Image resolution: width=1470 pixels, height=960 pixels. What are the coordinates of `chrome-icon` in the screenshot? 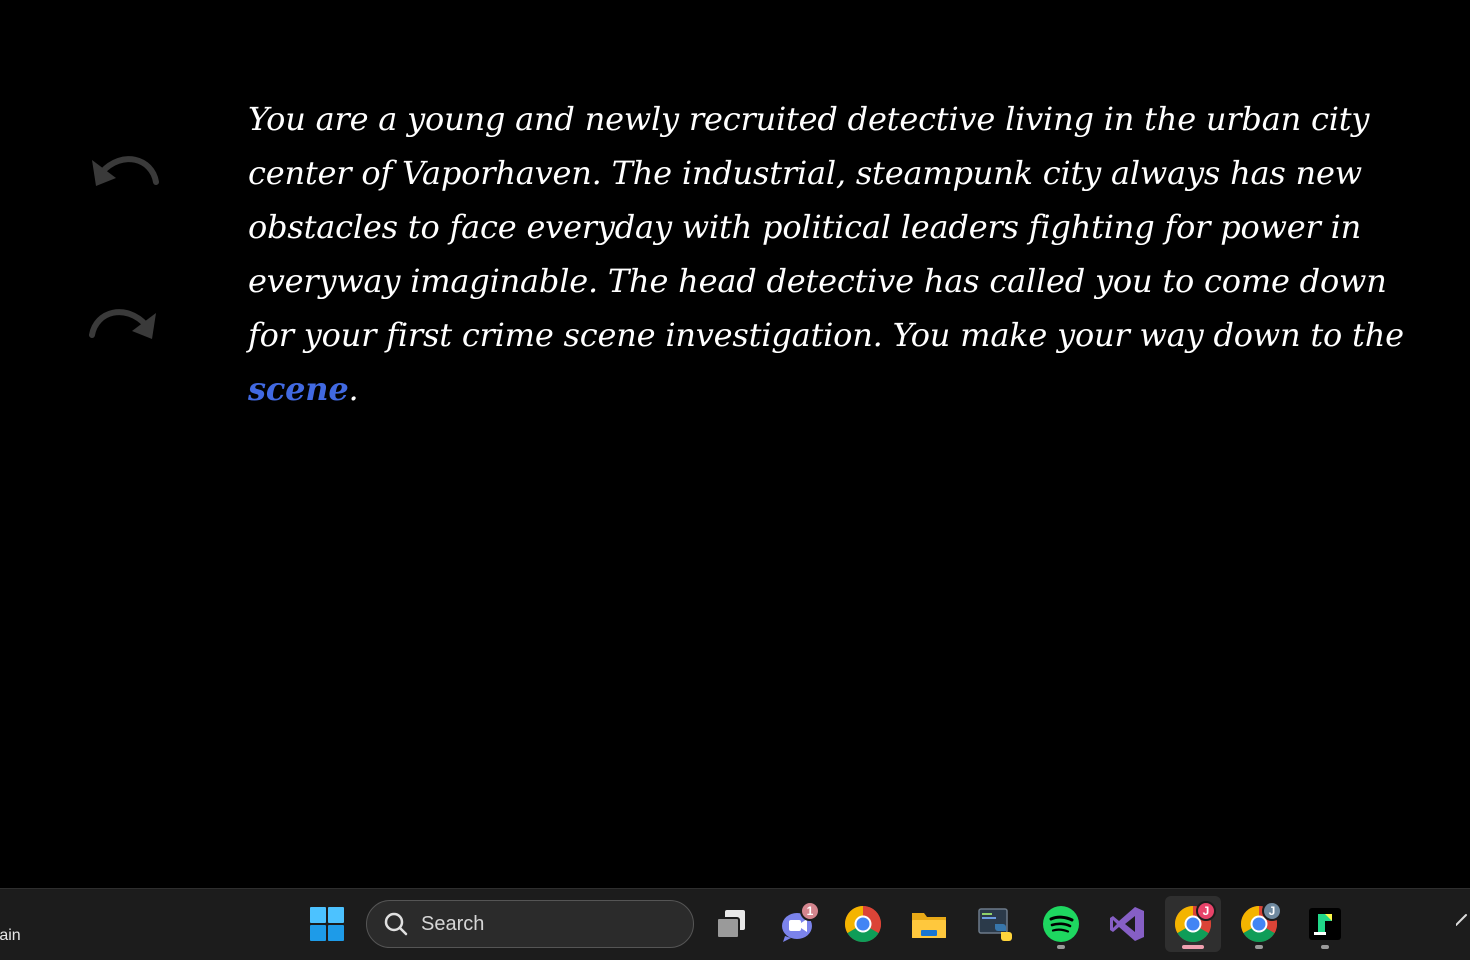 It's located at (863, 924).